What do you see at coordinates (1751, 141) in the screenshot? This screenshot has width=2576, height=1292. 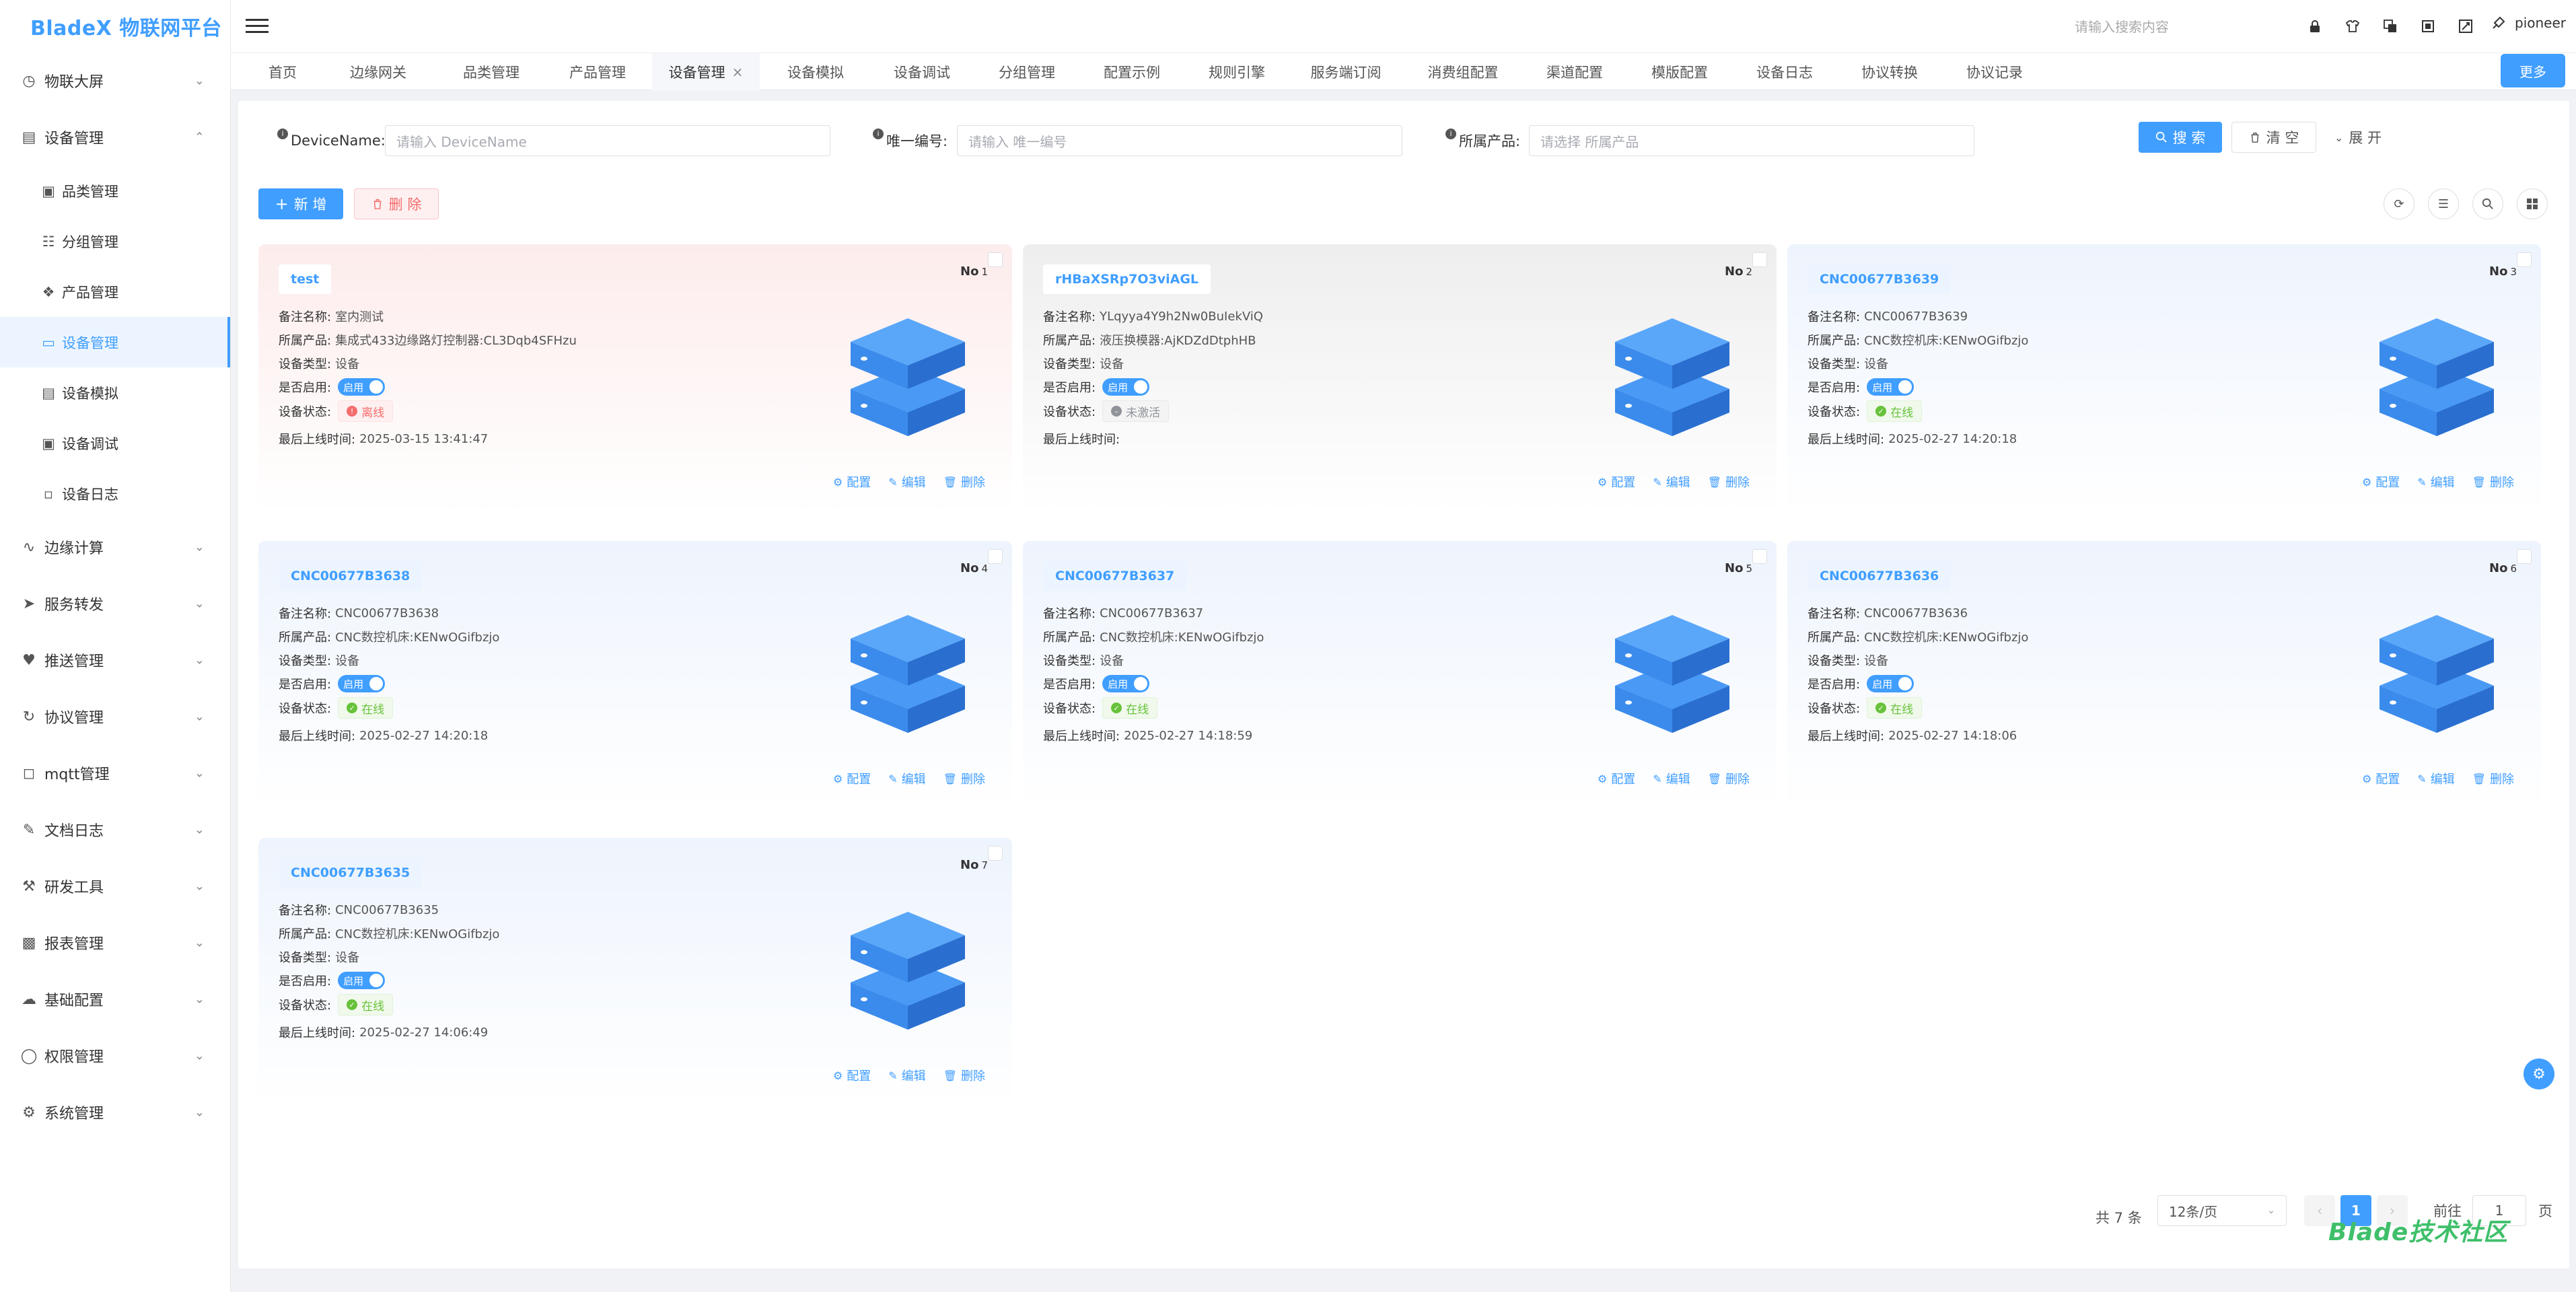 I see `product-select: 请选择 所属产品` at bounding box center [1751, 141].